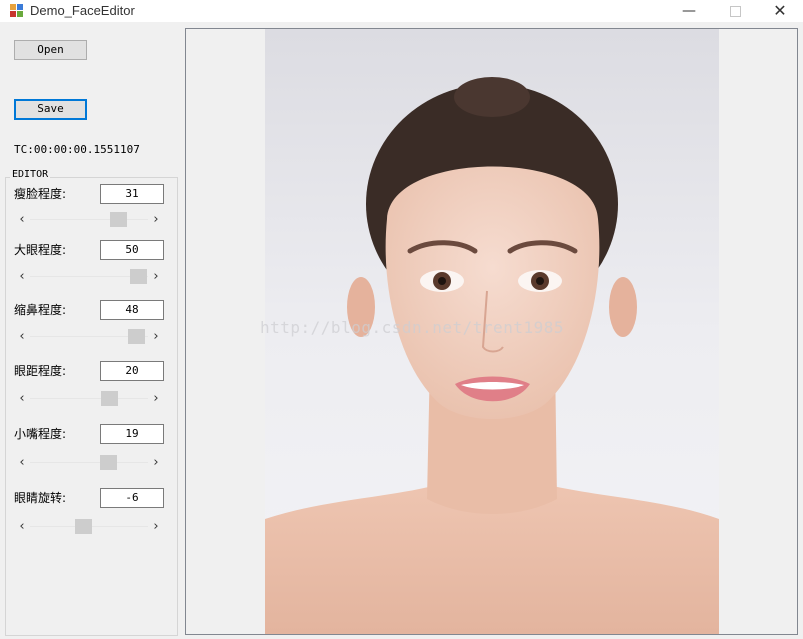 Image resolution: width=803 pixels, height=639 pixels. What do you see at coordinates (89, 277) in the screenshot?
I see `big-eye-scrollbar: ‹ ›` at bounding box center [89, 277].